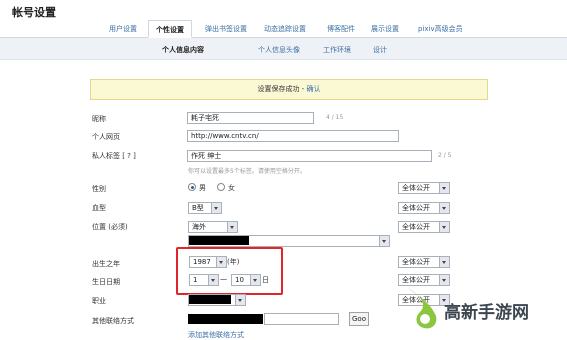  What do you see at coordinates (314, 89) in the screenshot?
I see `notice-confirm-link: 确认` at bounding box center [314, 89].